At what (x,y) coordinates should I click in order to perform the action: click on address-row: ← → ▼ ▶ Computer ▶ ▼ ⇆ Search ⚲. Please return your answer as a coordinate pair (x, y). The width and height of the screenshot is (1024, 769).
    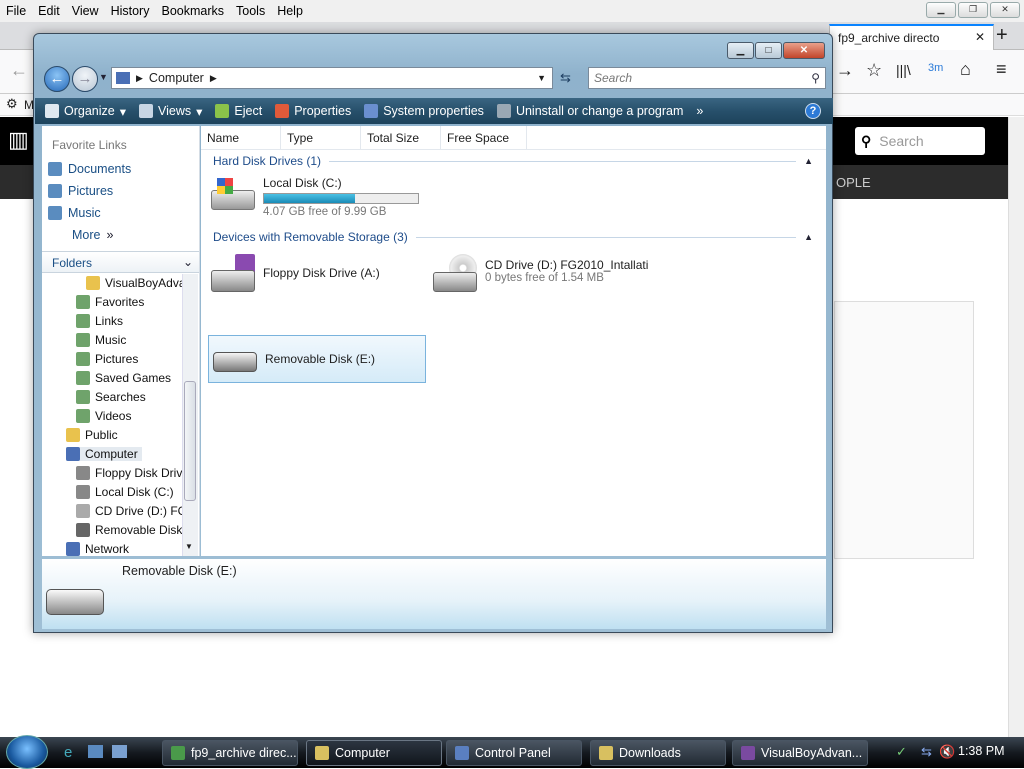
    Looking at the image, I should click on (434, 79).